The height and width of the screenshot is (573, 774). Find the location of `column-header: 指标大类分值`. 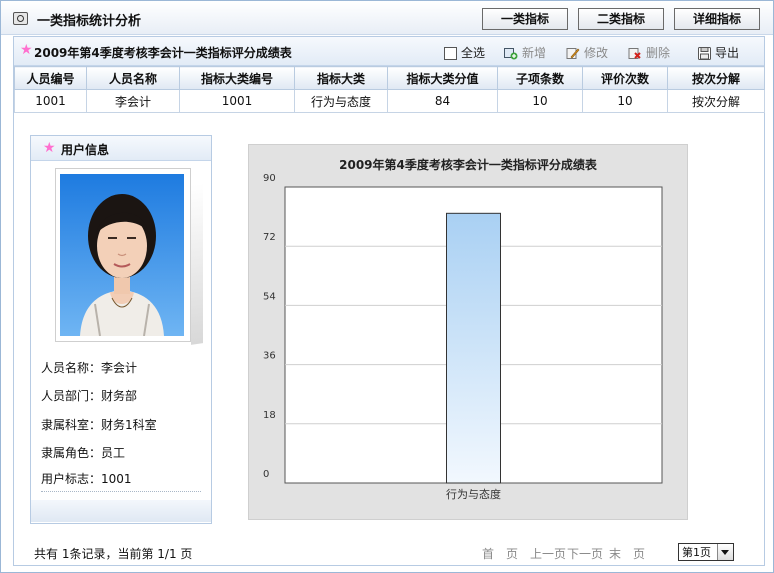

column-header: 指标大类分值 is located at coordinates (442, 78).